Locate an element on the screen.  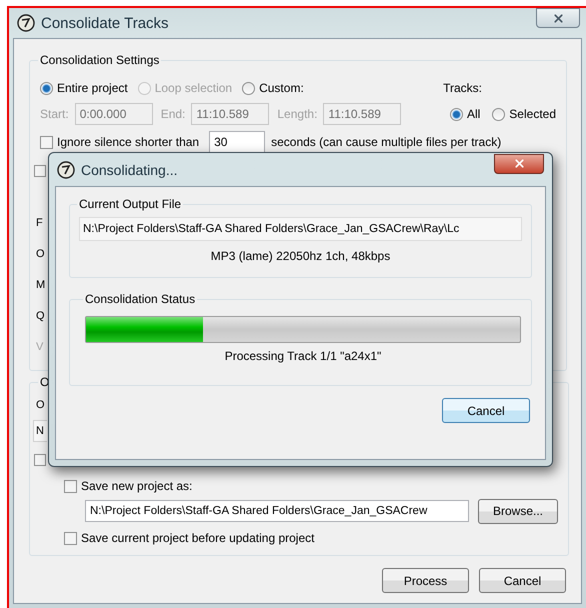
covered-label: F is located at coordinates (39, 222).